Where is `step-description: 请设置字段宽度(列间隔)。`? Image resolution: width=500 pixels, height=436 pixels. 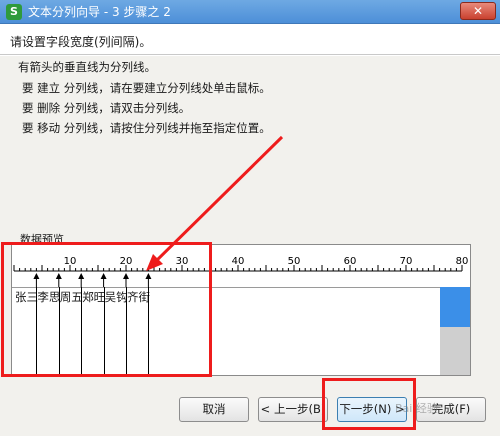 step-description: 请设置字段宽度(列间隔)。 is located at coordinates (81, 42).